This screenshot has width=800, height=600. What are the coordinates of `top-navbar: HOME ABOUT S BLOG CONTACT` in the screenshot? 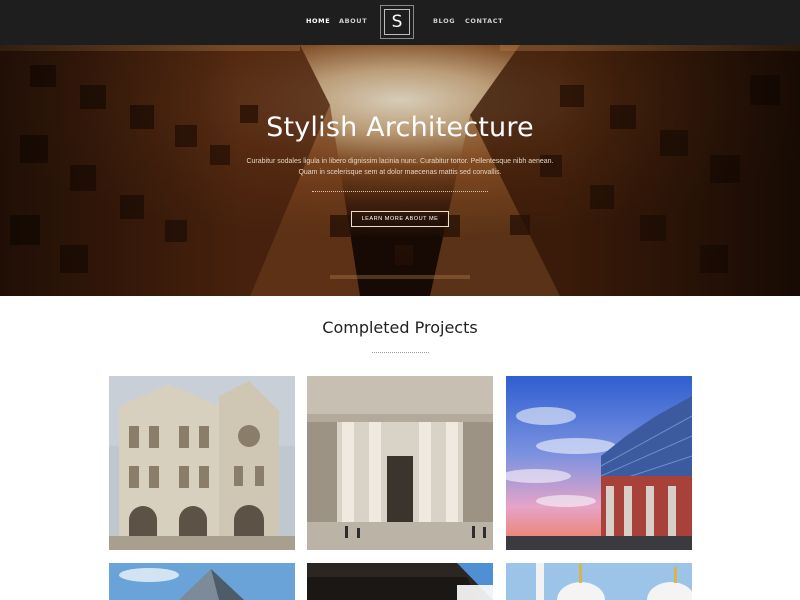 It's located at (400, 22).